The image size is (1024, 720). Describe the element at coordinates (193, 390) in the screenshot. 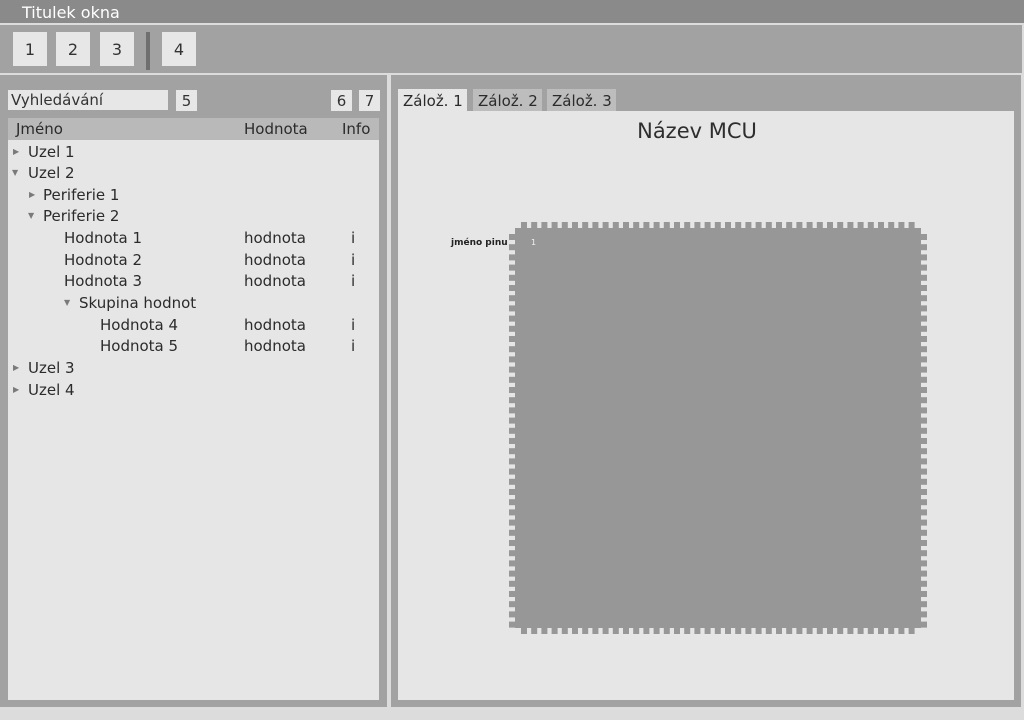

I see `tree-row-uzel-4: ▶ Uzel 4` at that location.